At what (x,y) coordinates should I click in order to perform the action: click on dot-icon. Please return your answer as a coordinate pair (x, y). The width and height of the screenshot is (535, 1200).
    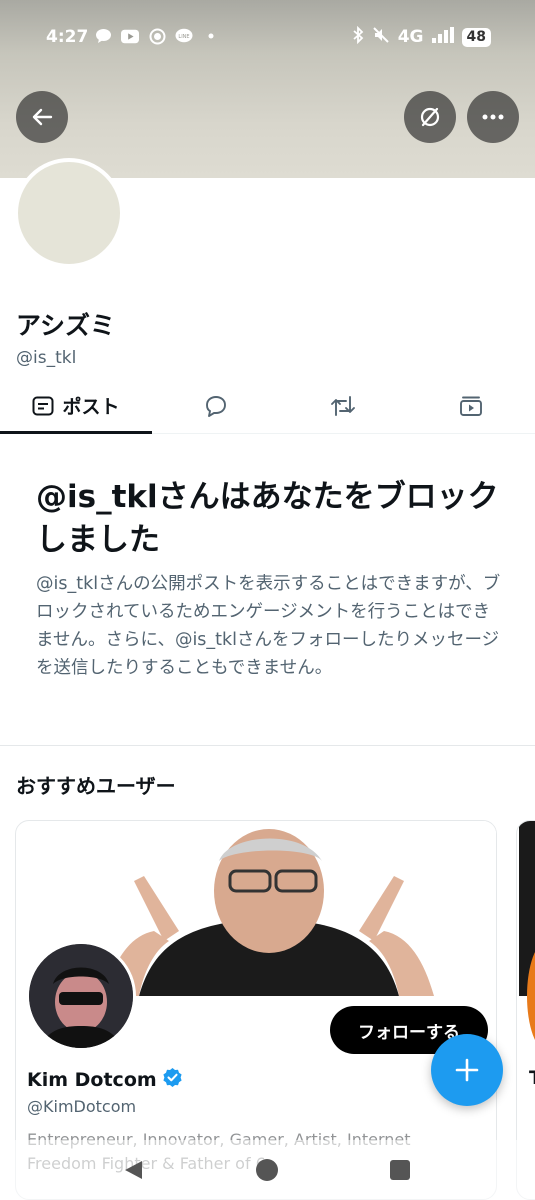
    Looking at the image, I should click on (211, 36).